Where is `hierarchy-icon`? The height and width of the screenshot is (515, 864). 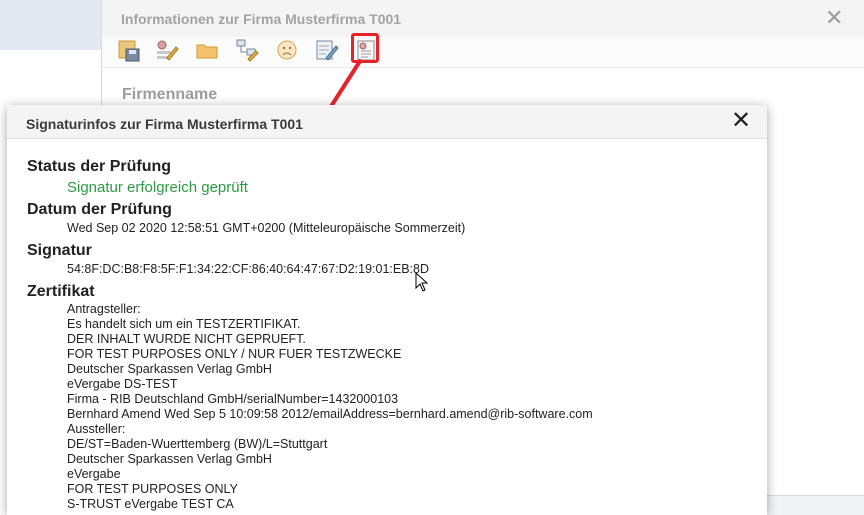
hierarchy-icon is located at coordinates (247, 50).